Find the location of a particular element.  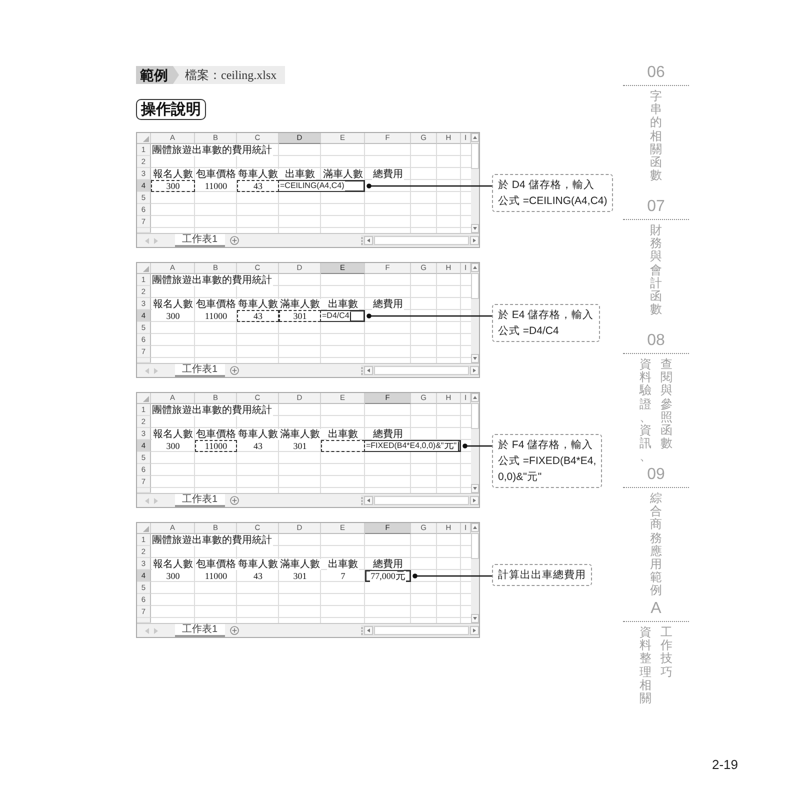

chapter-title: 資料整理相關 is located at coordinates (646, 666).